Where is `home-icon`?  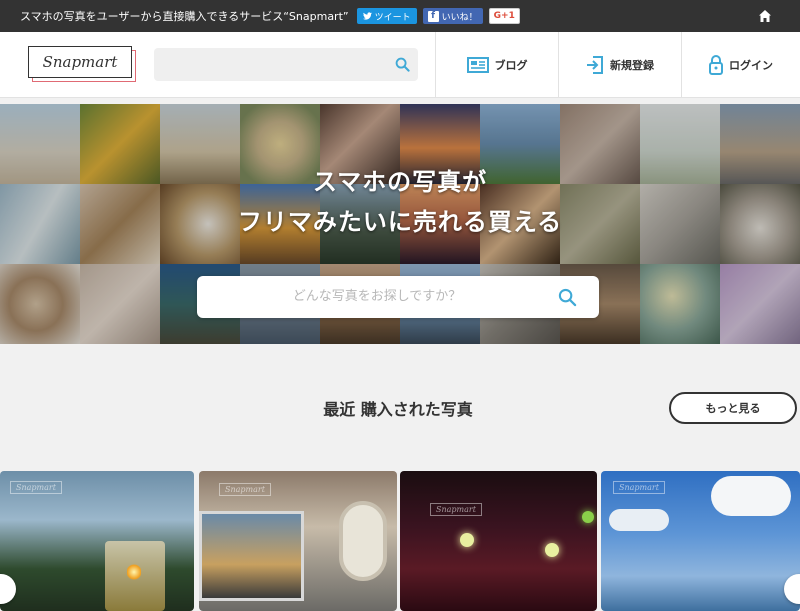 home-icon is located at coordinates (765, 16).